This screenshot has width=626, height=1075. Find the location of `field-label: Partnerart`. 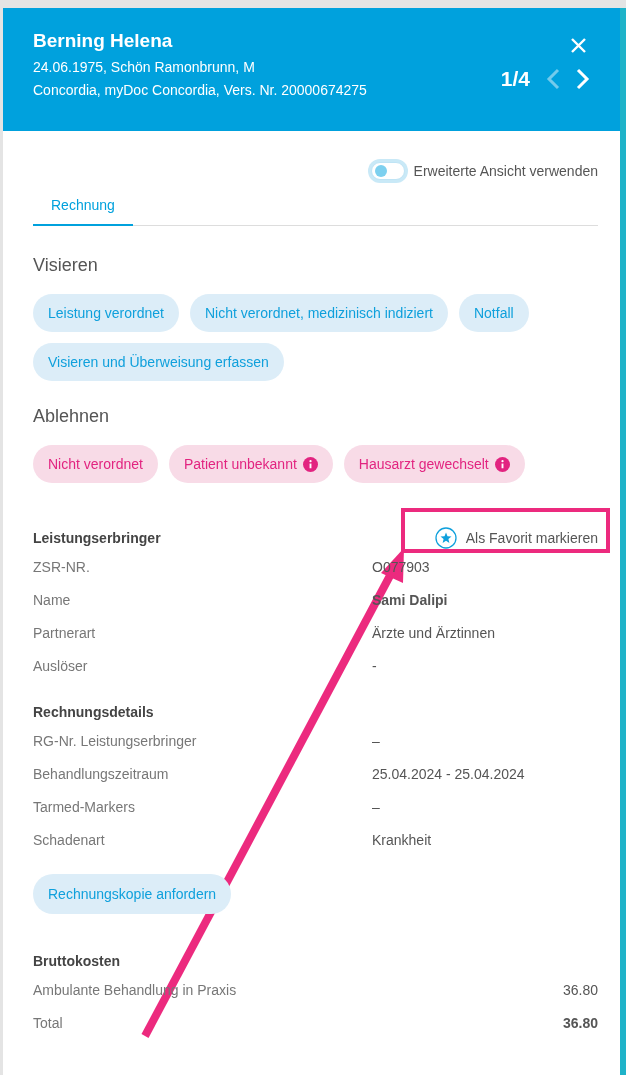

field-label: Partnerart is located at coordinates (65, 632).